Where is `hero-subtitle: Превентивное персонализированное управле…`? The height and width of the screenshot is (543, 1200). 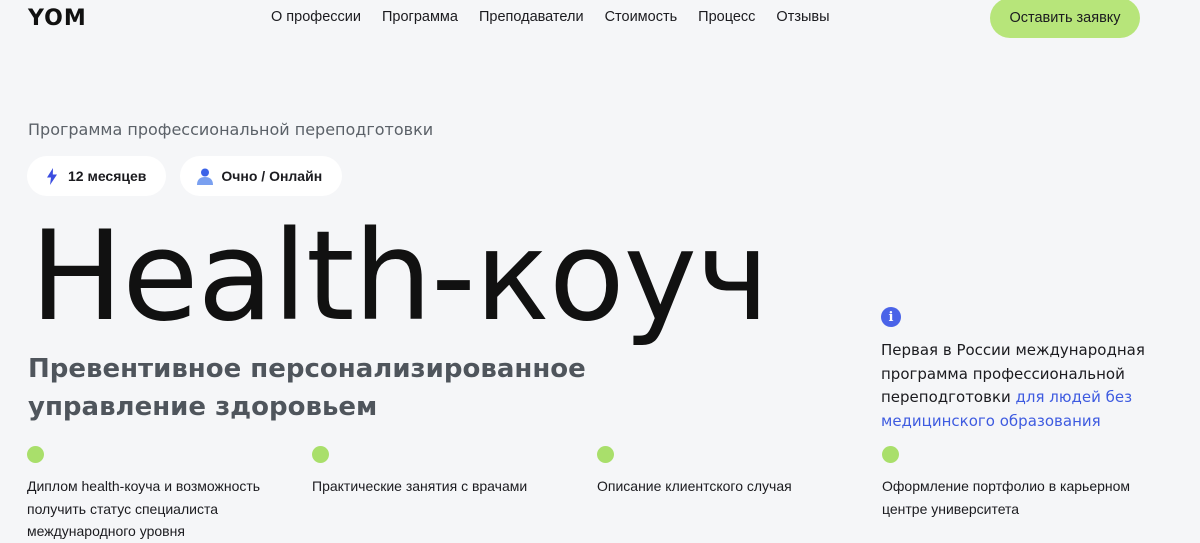 hero-subtitle: Превентивное персонализированное управле… is located at coordinates (307, 388).